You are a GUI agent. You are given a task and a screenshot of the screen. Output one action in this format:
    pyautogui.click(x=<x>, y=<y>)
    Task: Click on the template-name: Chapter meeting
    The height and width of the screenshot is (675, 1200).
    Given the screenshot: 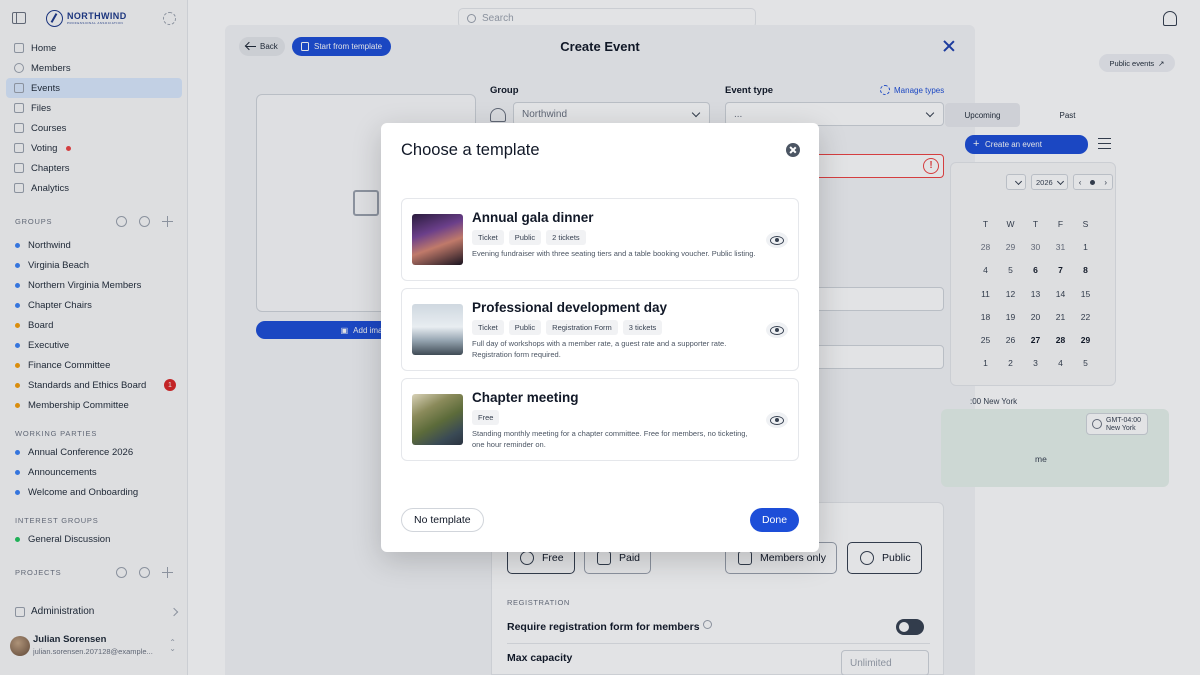 What is the action you would take?
    pyautogui.click(x=525, y=397)
    